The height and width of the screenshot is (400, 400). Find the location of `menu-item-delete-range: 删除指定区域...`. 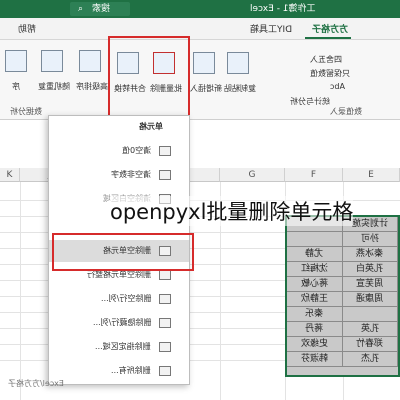

menu-item-delete-range: 删除指定区域... is located at coordinates (119, 347).